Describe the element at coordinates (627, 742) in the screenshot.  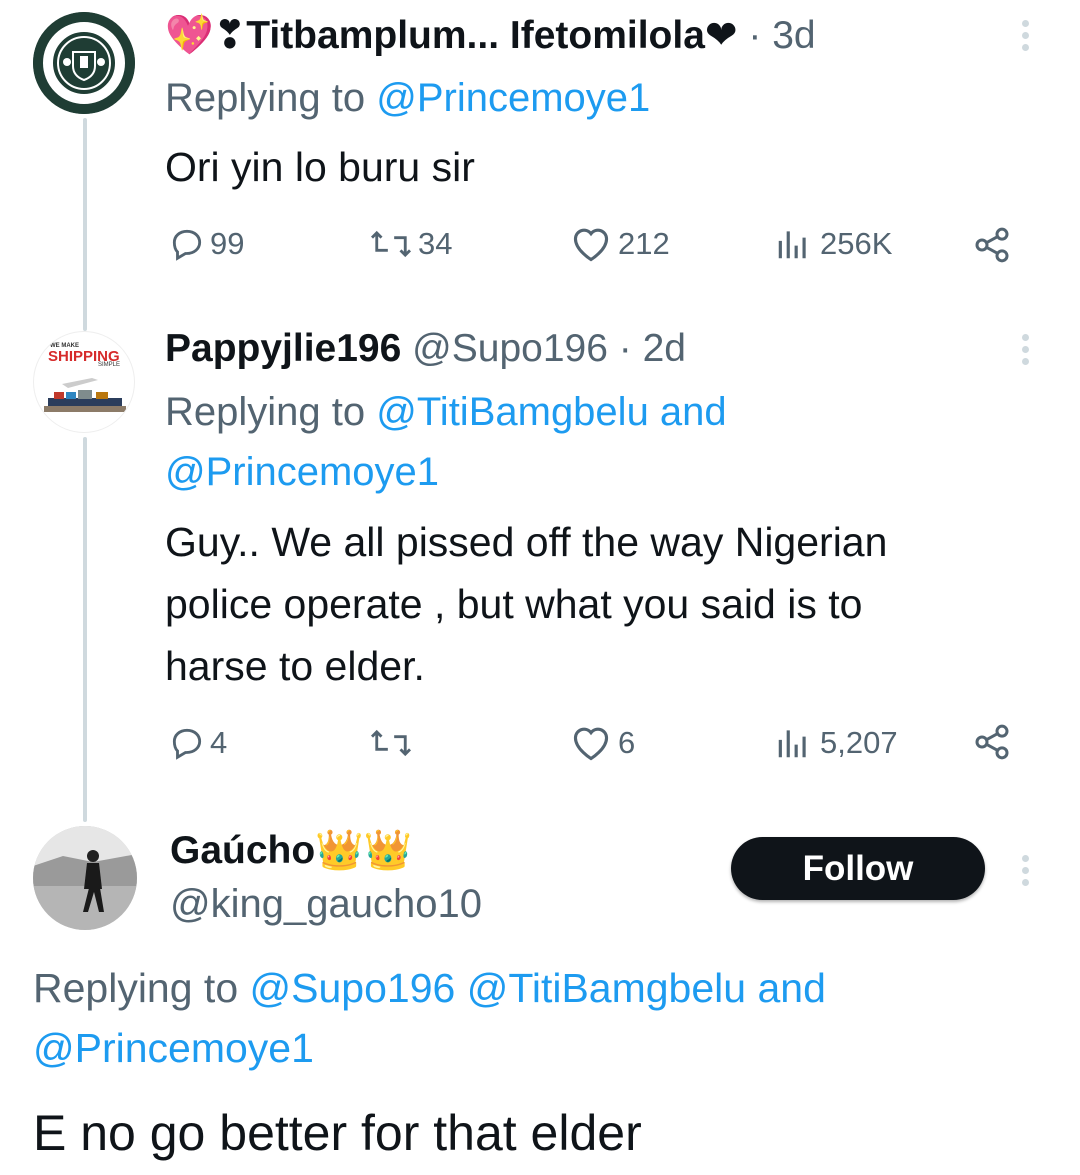
I see `like-count: 6` at that location.